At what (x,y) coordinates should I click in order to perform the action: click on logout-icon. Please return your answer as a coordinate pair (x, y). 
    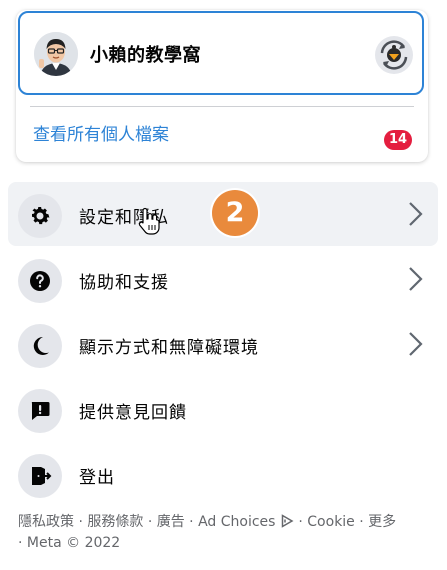
    Looking at the image, I should click on (40, 476).